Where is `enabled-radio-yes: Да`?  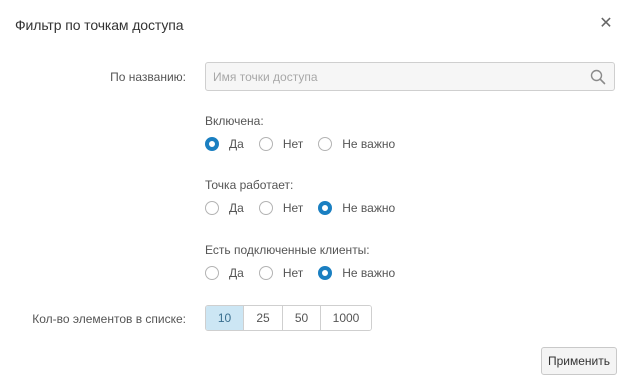 enabled-radio-yes: Да is located at coordinates (224, 144).